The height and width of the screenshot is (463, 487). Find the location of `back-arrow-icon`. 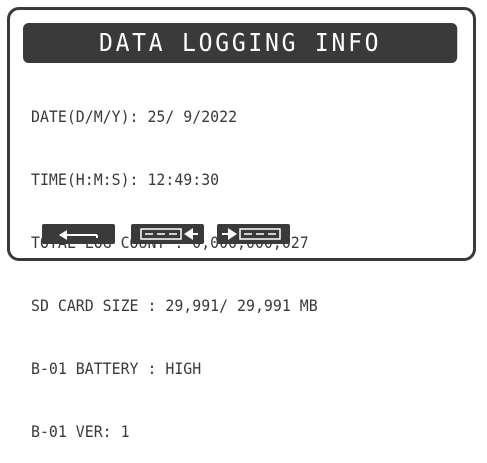

back-arrow-icon is located at coordinates (78, 235).